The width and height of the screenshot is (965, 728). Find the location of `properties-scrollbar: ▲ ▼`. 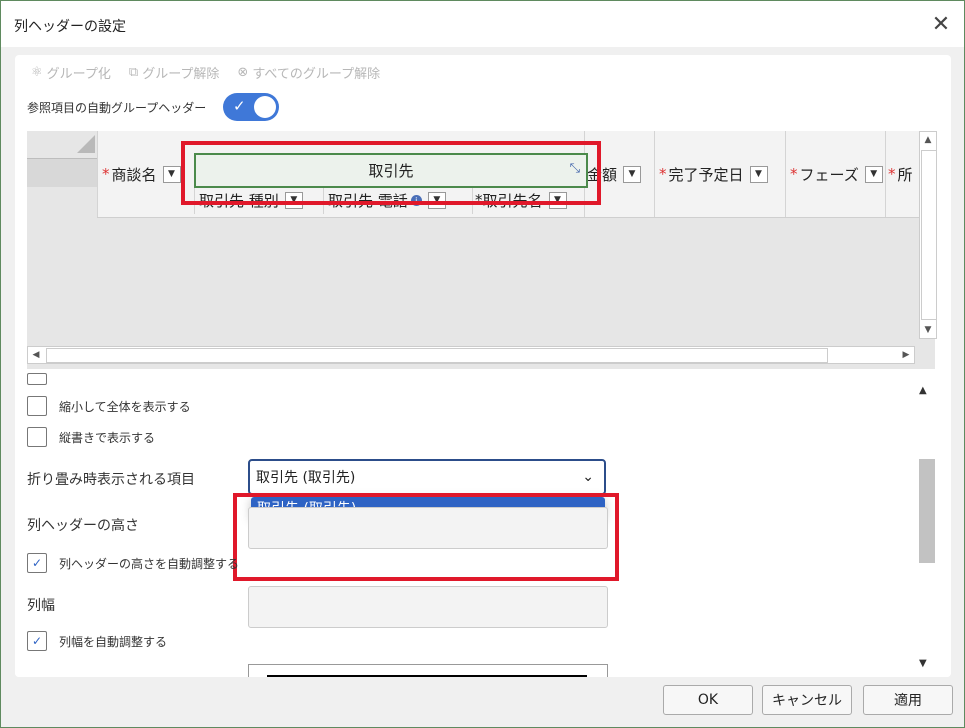

properties-scrollbar: ▲ ▼ is located at coordinates (926, 524).